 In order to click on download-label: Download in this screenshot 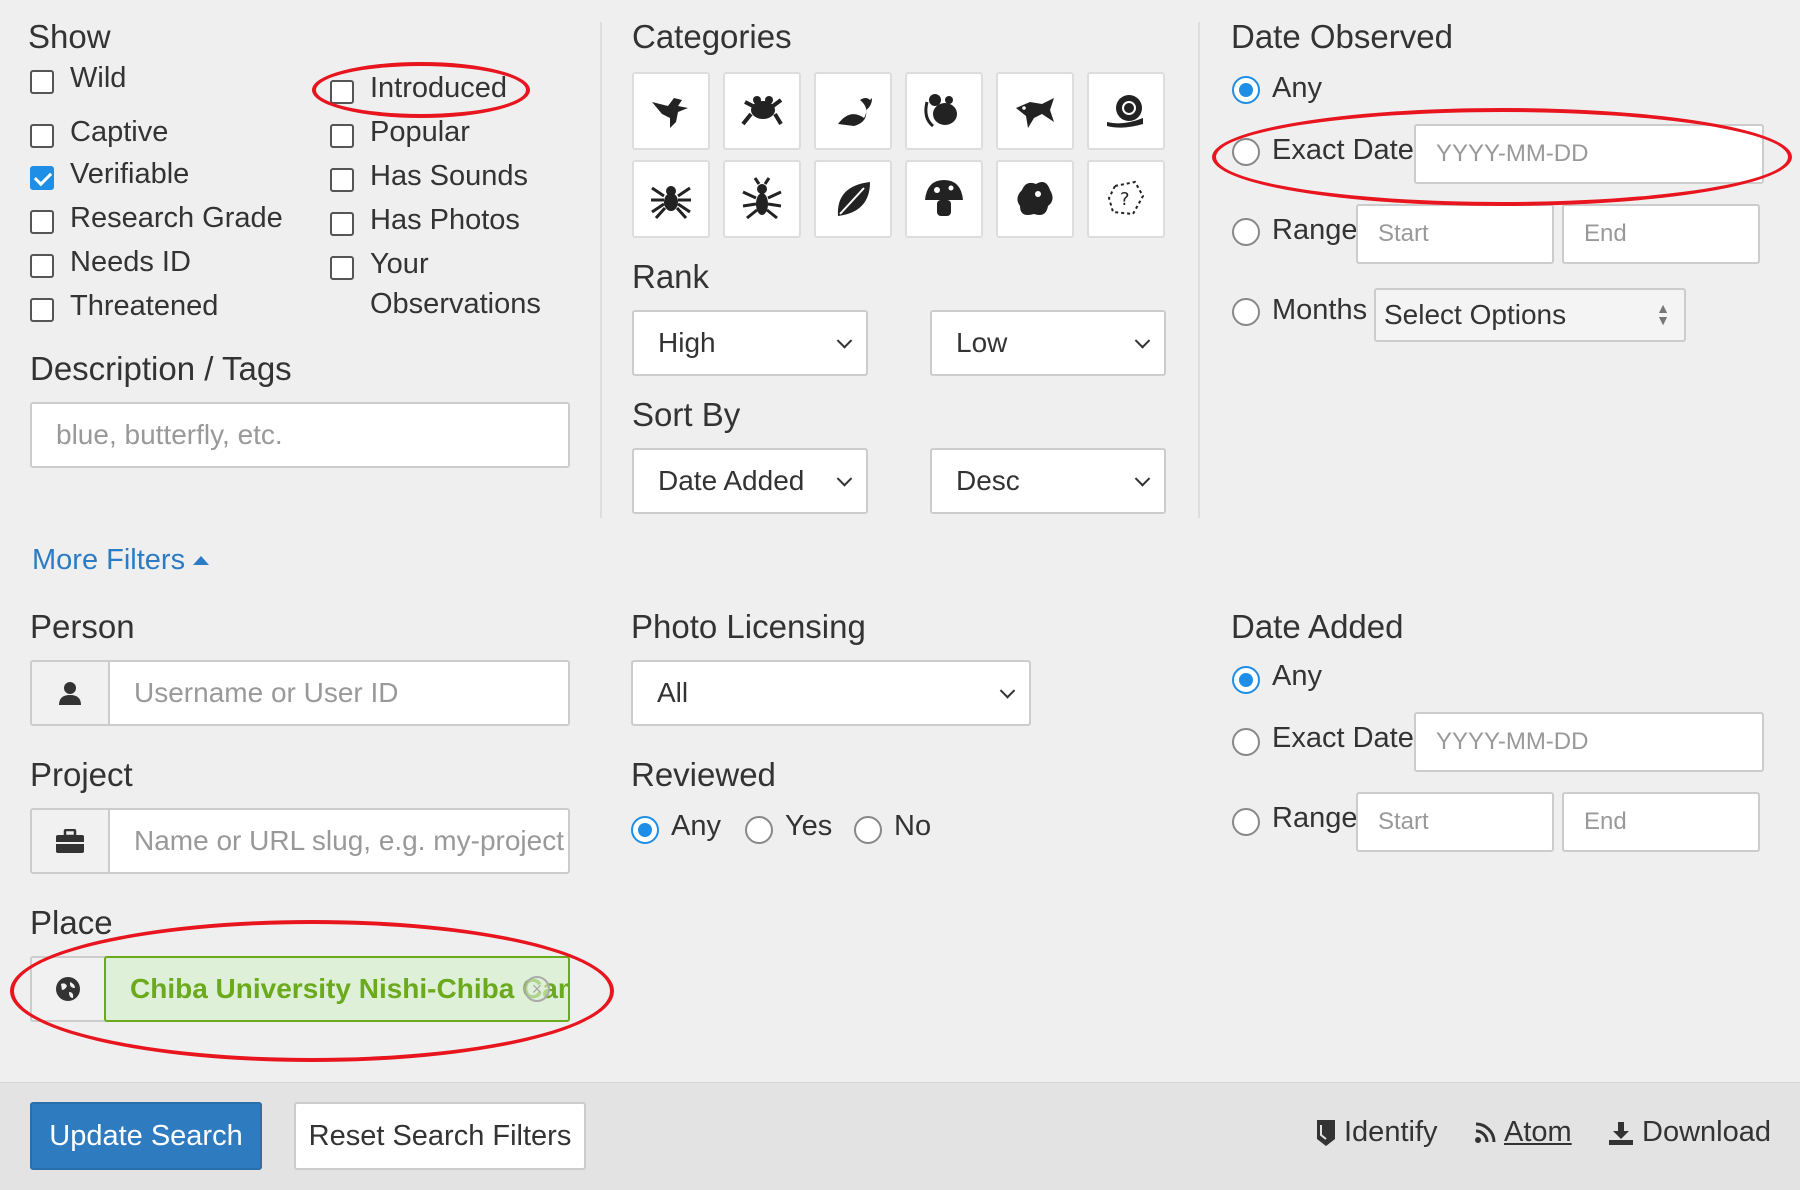, I will do `click(1706, 1132)`.